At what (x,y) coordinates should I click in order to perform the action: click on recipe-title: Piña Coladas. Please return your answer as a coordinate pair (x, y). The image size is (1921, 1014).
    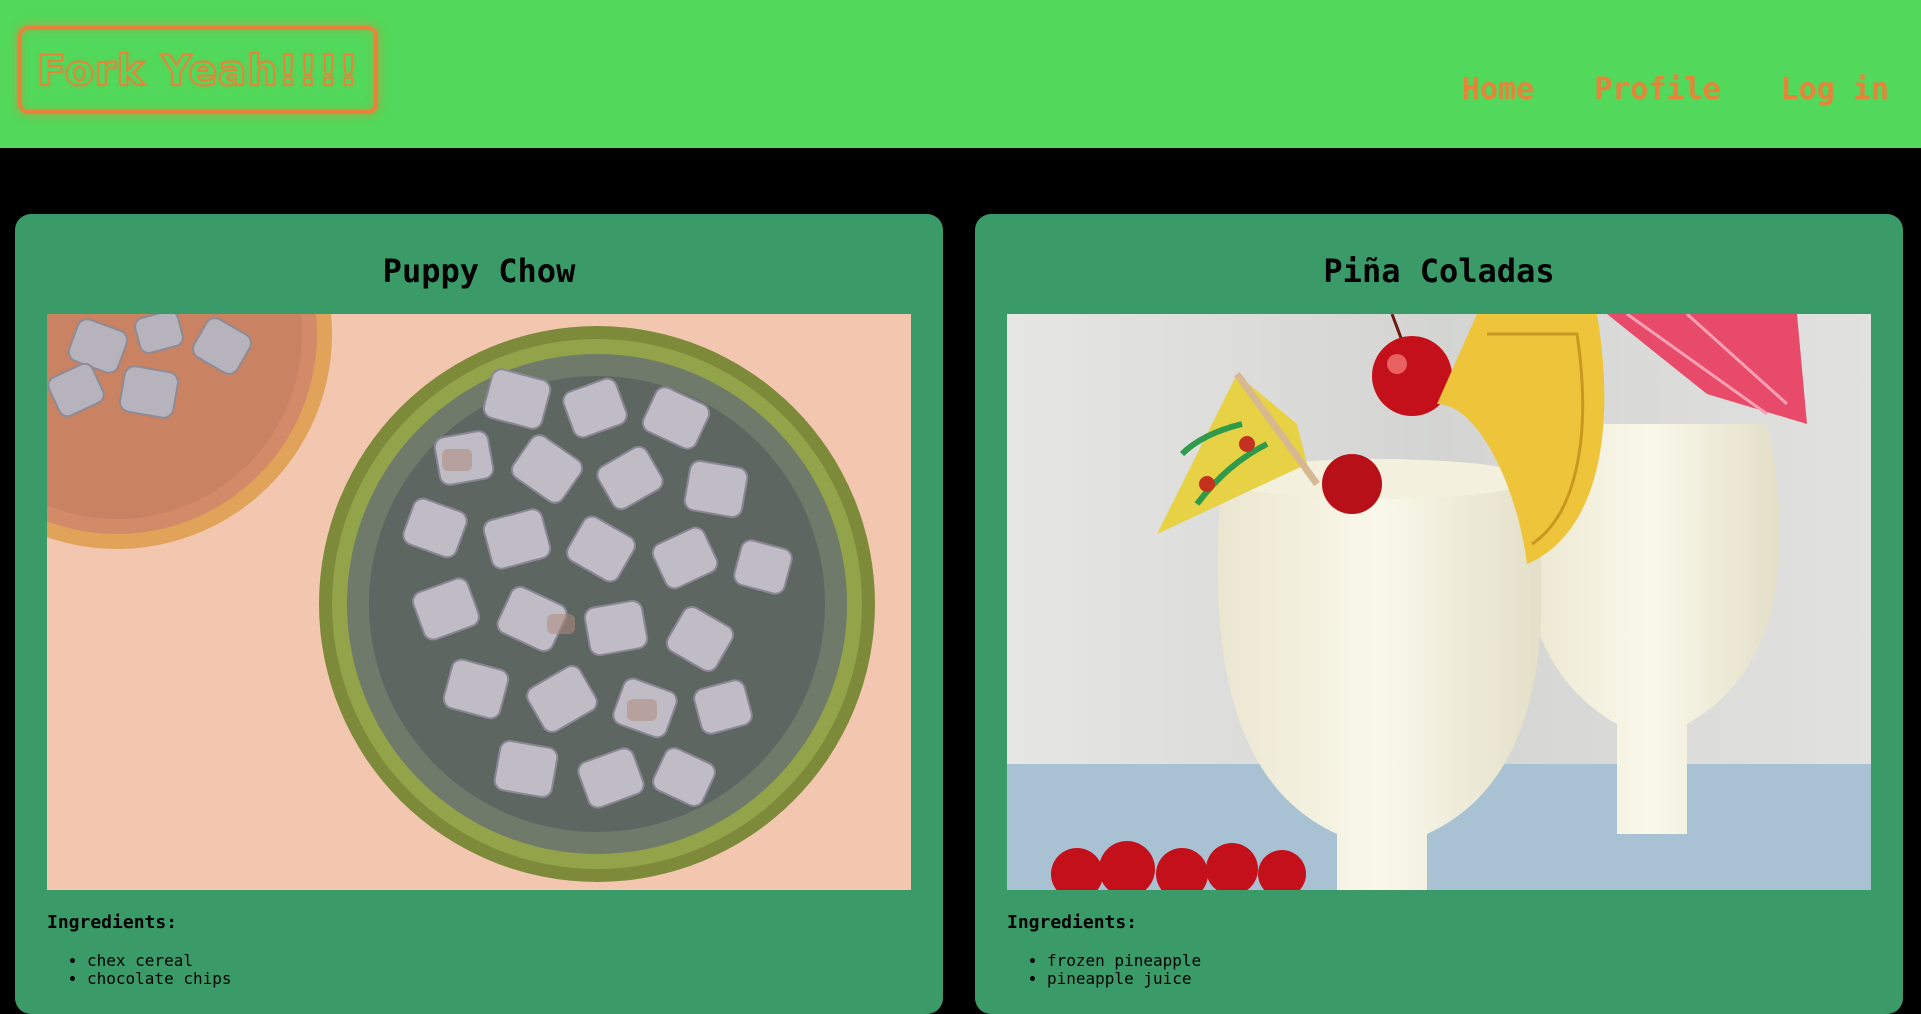
    Looking at the image, I should click on (1439, 271).